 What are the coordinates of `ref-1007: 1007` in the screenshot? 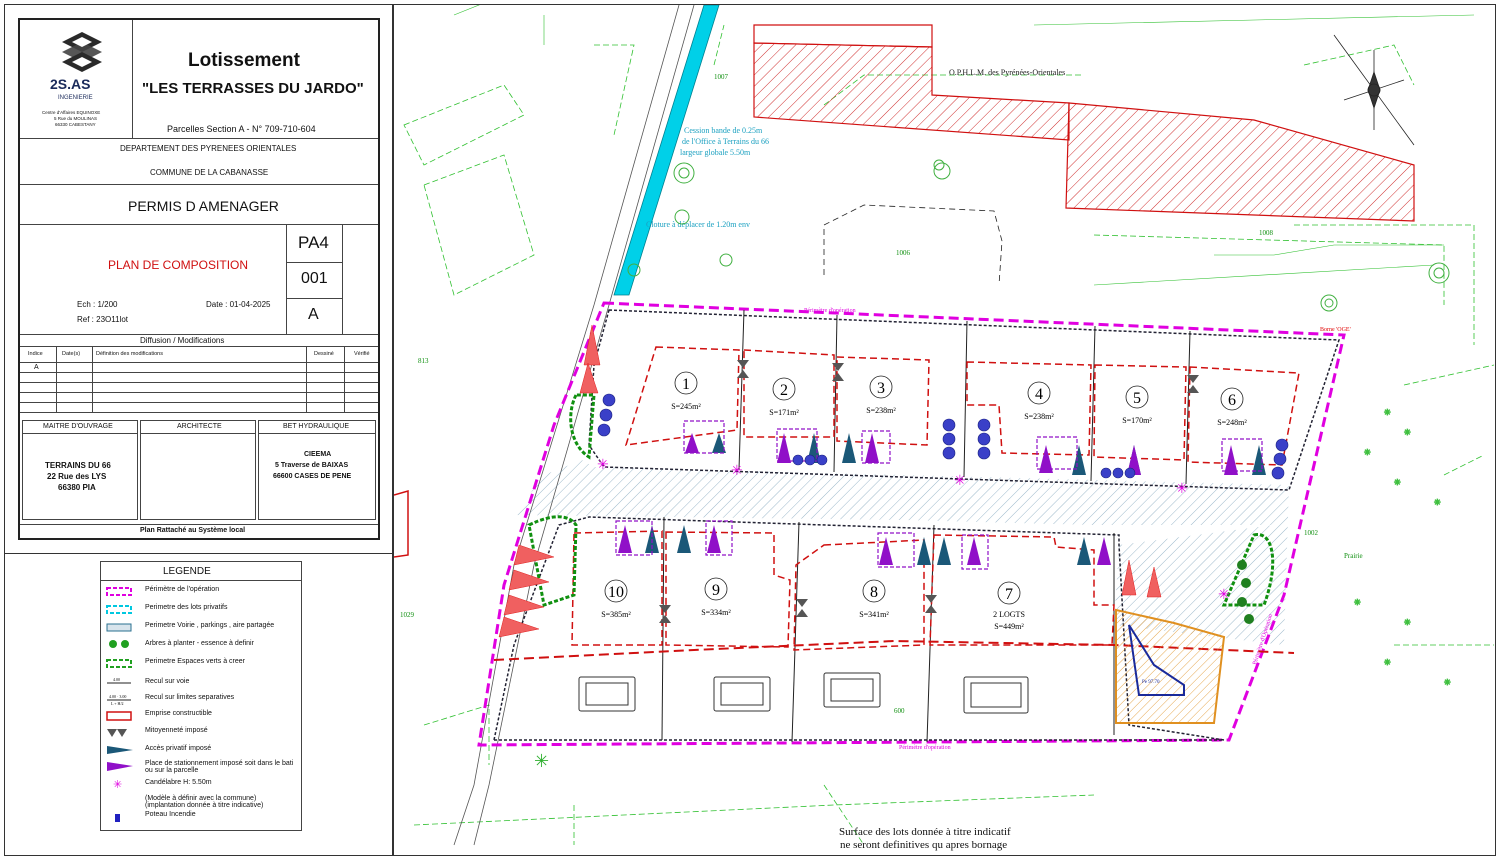 It's located at (721, 77).